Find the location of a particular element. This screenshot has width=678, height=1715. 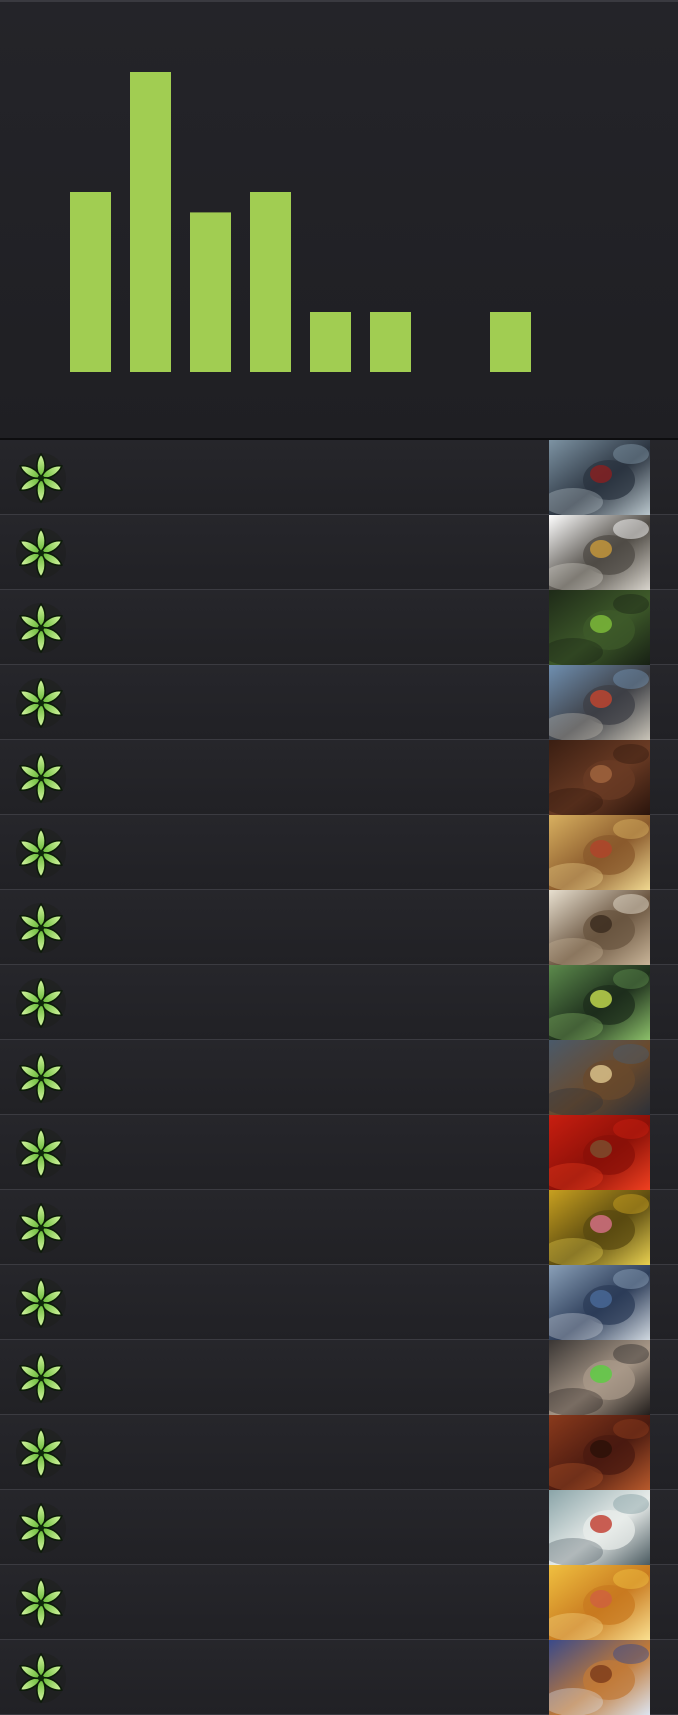

card-art-warrior-sword is located at coordinates (599, 702).